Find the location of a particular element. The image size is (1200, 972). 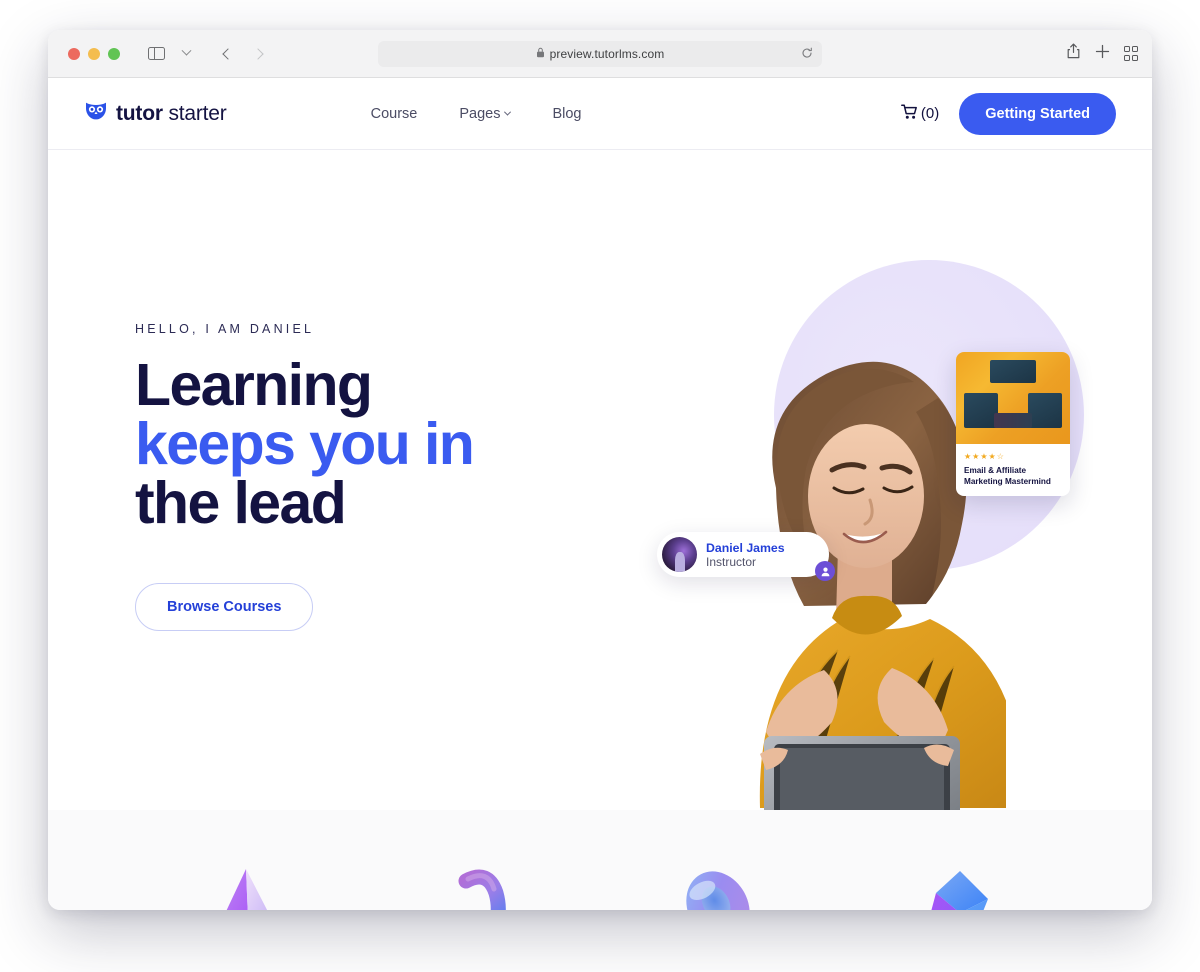

browser-toolbar-right is located at coordinates (1102, 53).